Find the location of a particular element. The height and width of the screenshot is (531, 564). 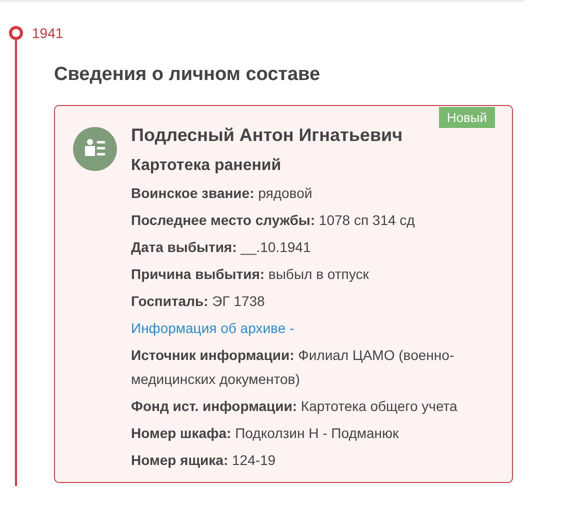

field-row-text: Причина выбытия: выбыл в отпуск is located at coordinates (250, 274).